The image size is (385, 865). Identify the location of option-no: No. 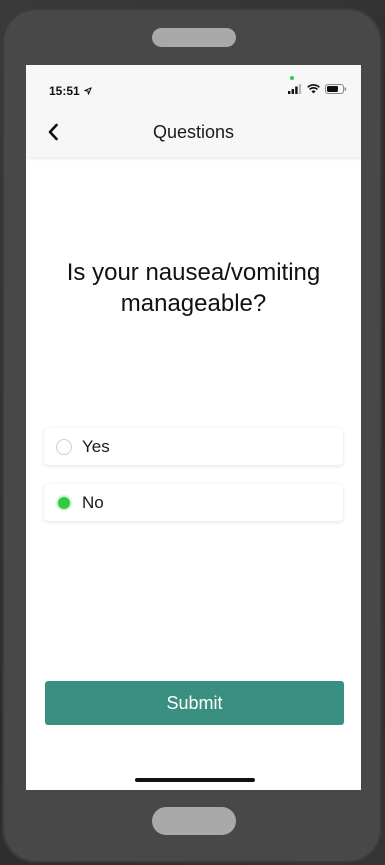
(193, 502).